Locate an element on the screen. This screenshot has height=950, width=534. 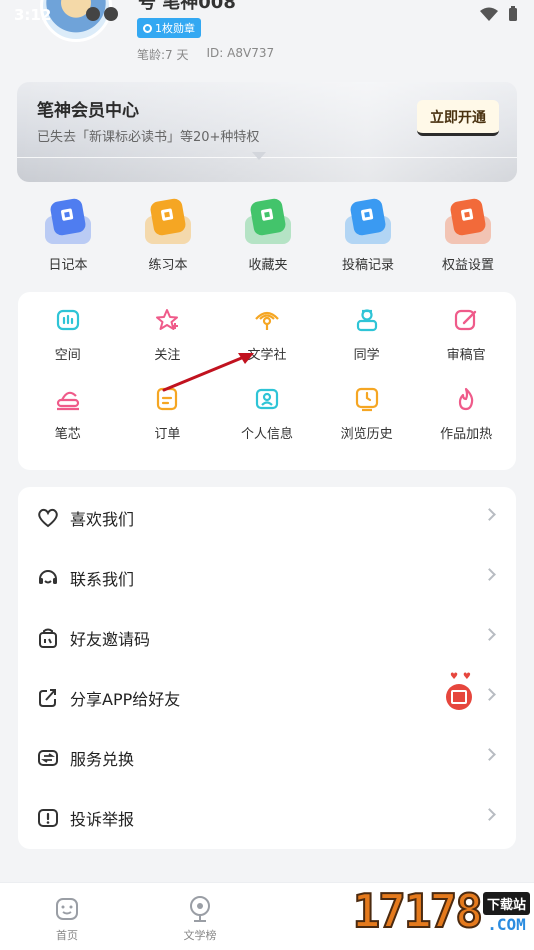
vip-subtitle: 已失去「新课标必读书」等20+种特权 is located at coordinates (148, 137).